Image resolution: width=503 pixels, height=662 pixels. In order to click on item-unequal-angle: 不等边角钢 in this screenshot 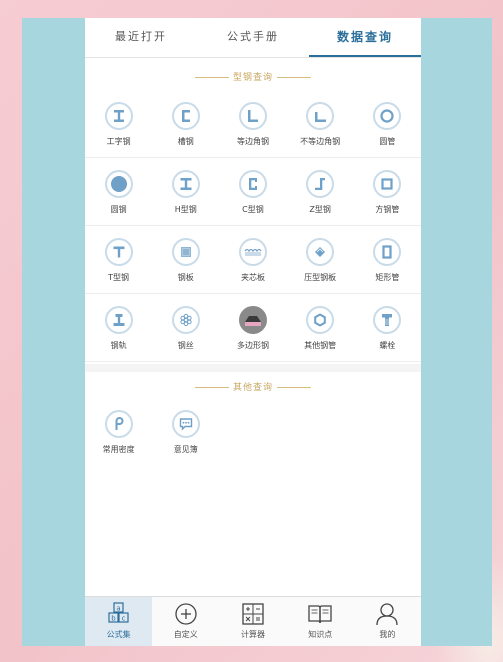, I will do `click(320, 124)`.